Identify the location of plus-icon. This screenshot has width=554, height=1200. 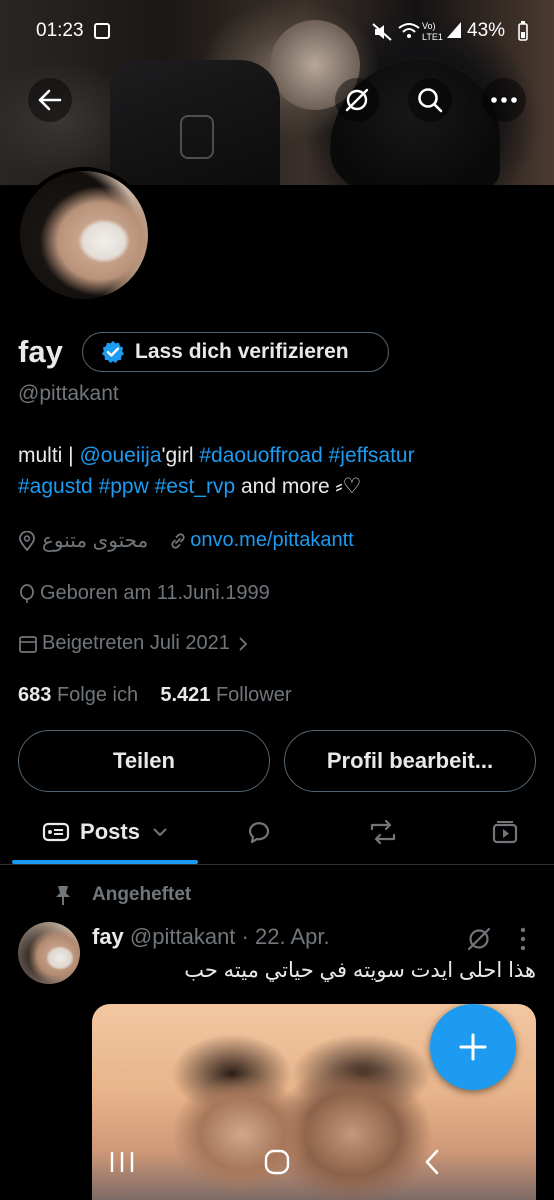
(473, 1047).